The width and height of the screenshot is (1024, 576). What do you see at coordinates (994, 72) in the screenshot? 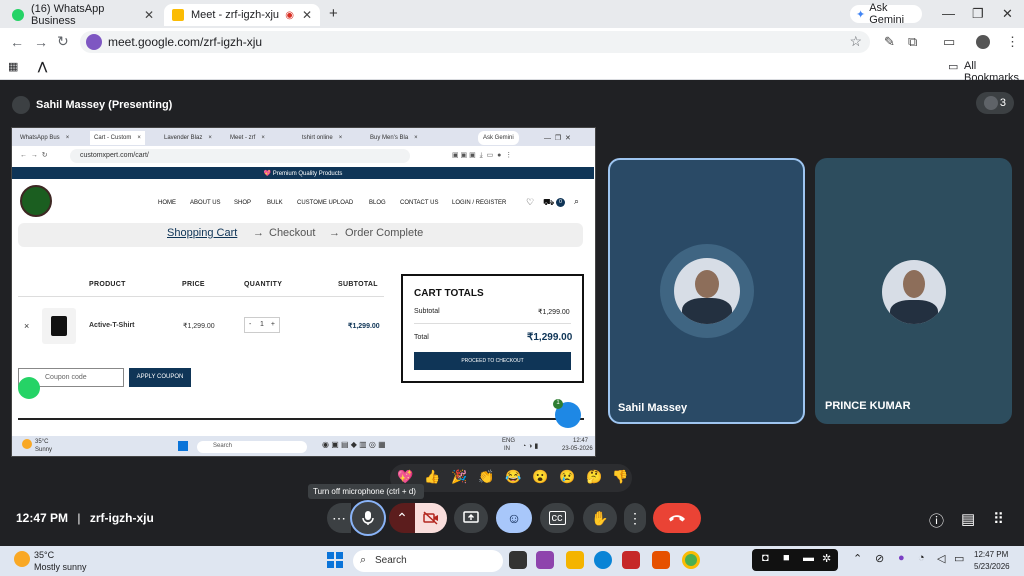
I see `all-bookmarks-link: All Bookmarks` at bounding box center [994, 72].